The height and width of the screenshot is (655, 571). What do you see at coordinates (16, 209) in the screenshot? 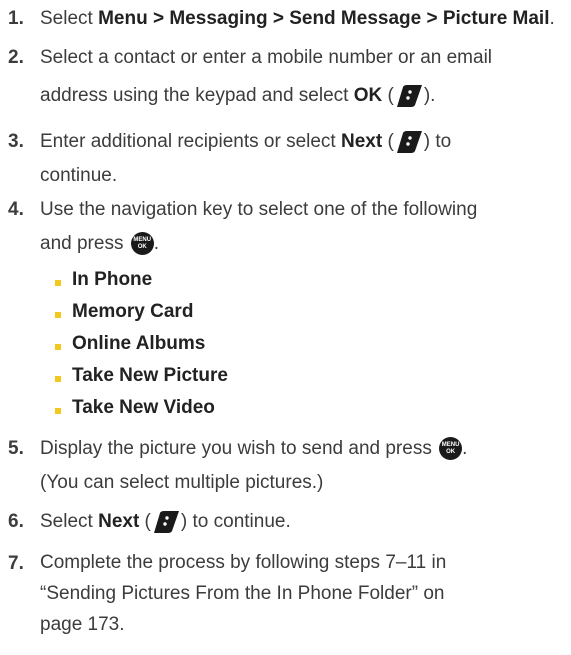
I see `step-number: 4.` at bounding box center [16, 209].